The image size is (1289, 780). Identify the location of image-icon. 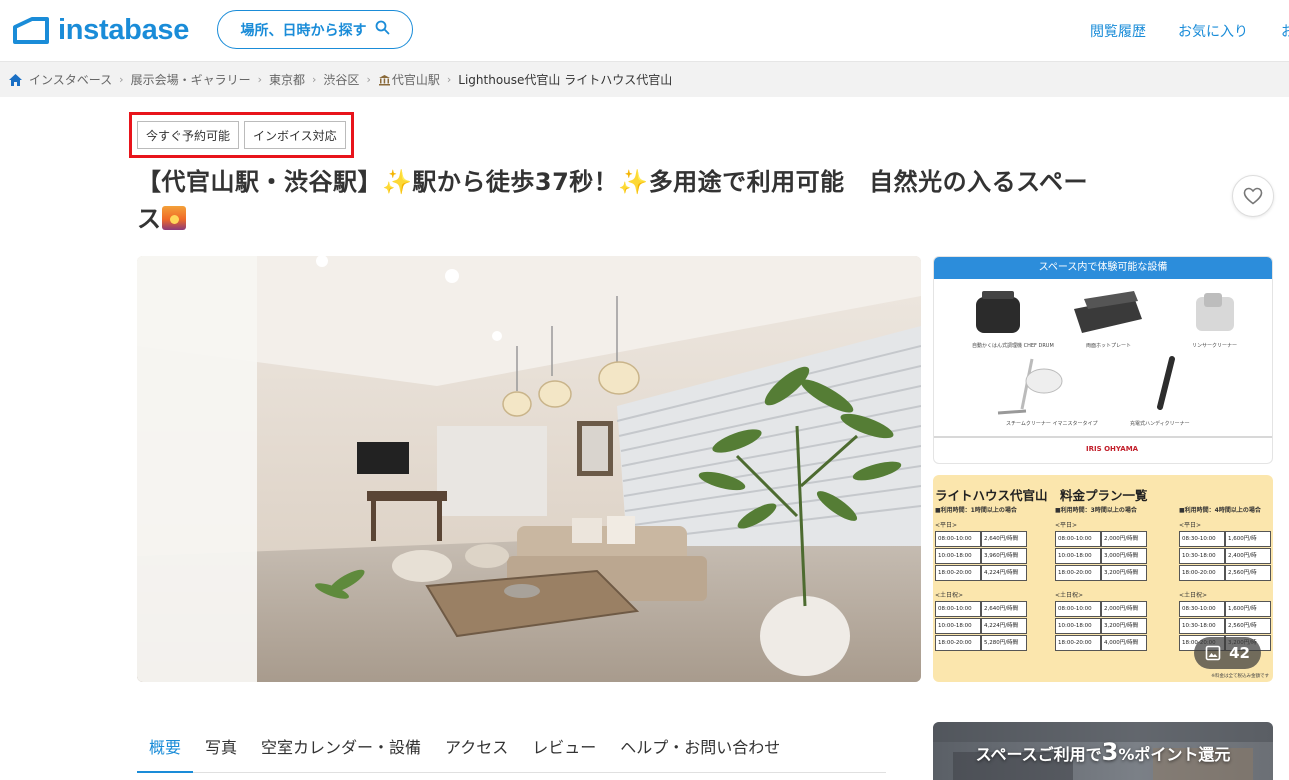
(1213, 653).